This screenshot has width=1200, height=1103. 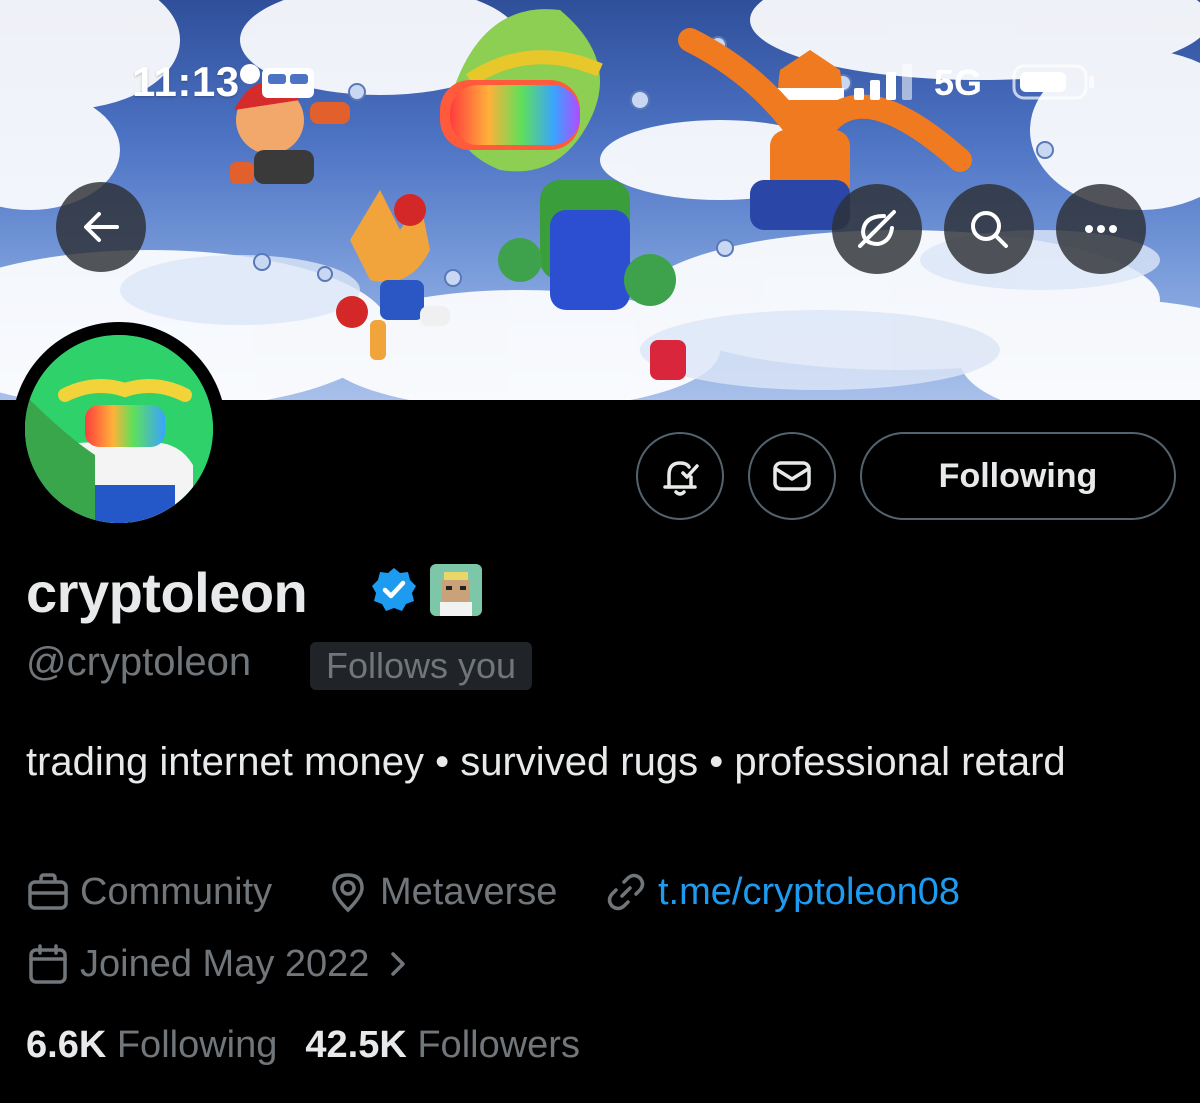 What do you see at coordinates (398, 964) in the screenshot?
I see `chevron-right-icon` at bounding box center [398, 964].